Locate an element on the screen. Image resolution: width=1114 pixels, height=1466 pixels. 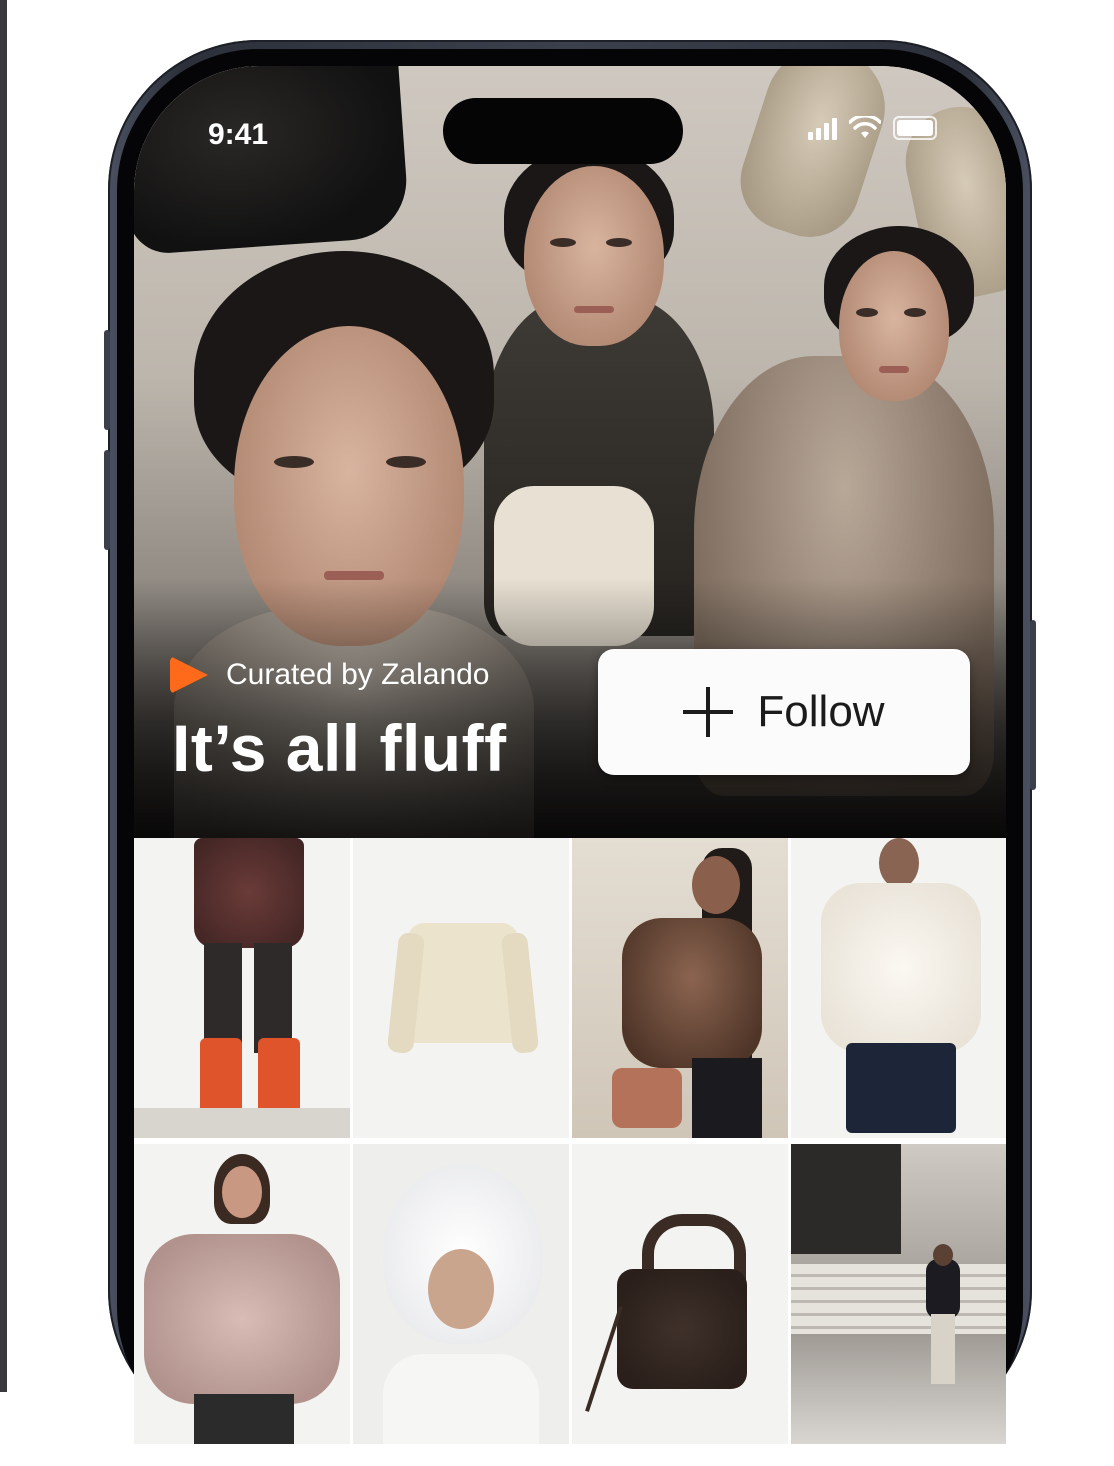
plus-icon is located at coordinates (708, 712).